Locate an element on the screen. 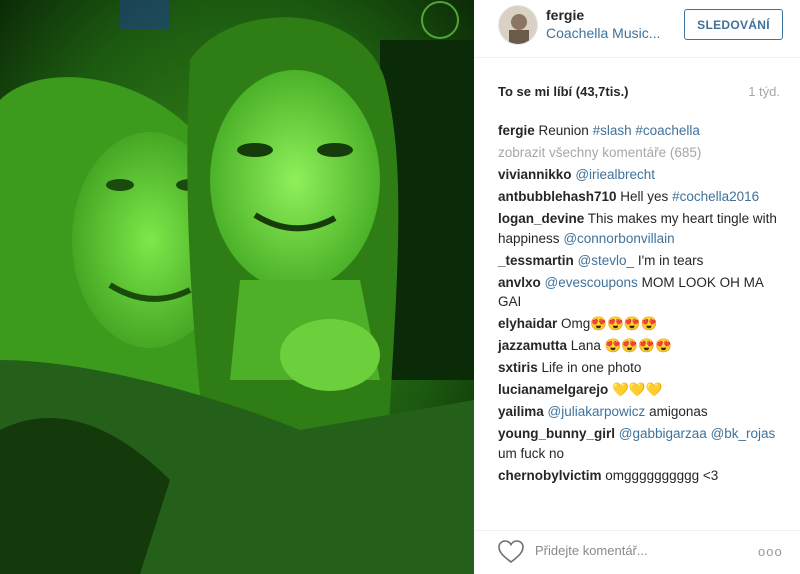 The height and width of the screenshot is (574, 800). post-time: 1 týd. is located at coordinates (764, 91).